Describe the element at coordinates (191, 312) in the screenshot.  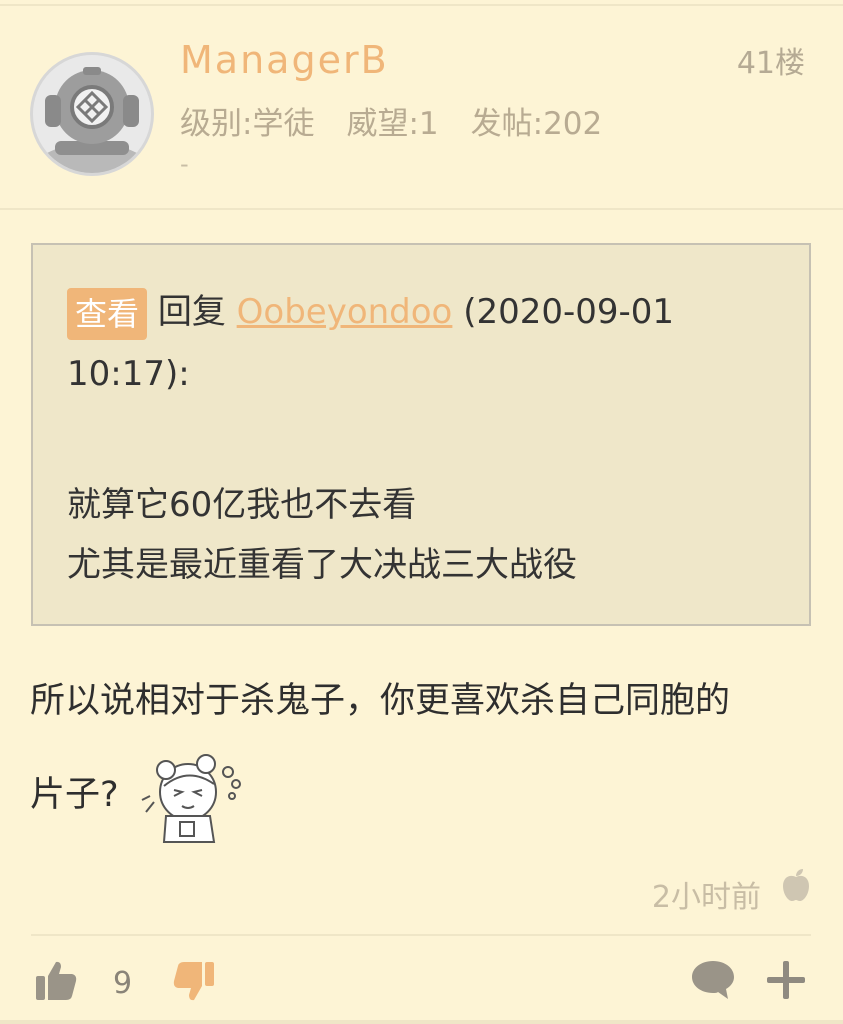
I see `reply-label: 回复` at that location.